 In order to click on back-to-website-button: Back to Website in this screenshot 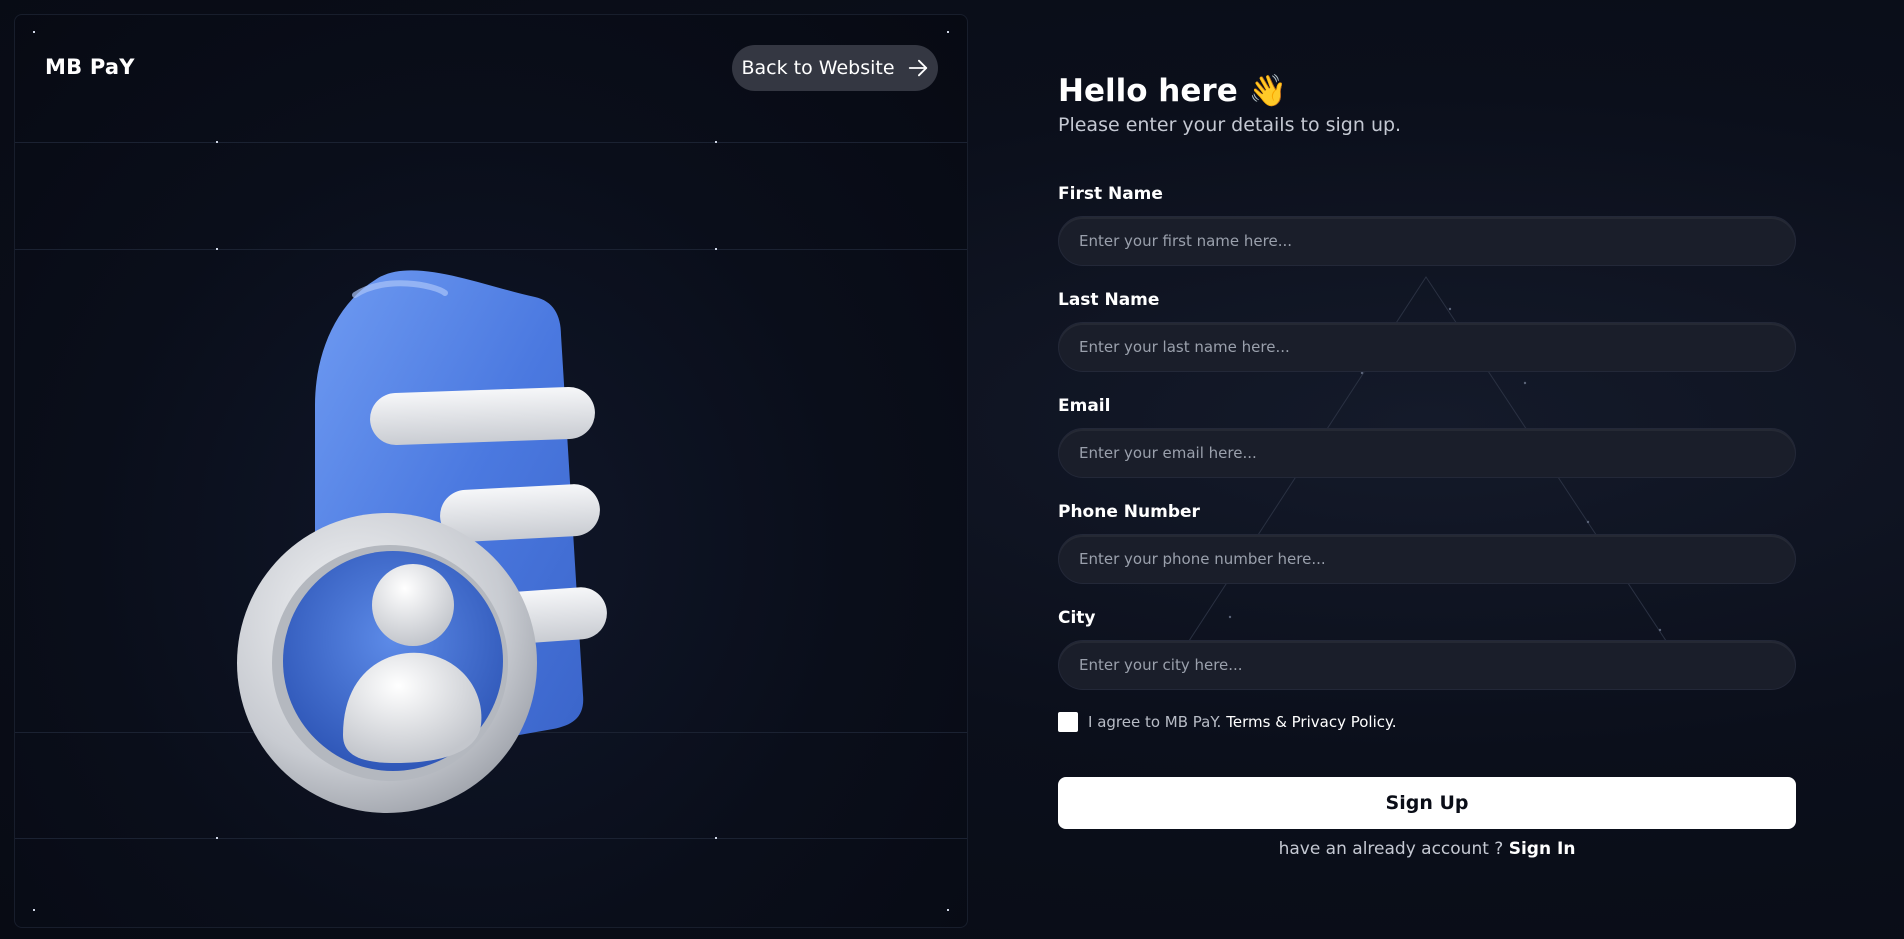, I will do `click(835, 68)`.